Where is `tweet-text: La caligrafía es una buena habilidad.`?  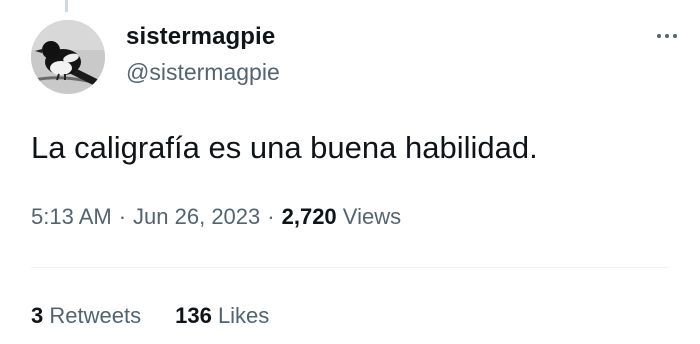 tweet-text: La caligrafía es una buena habilidad. is located at coordinates (284, 147).